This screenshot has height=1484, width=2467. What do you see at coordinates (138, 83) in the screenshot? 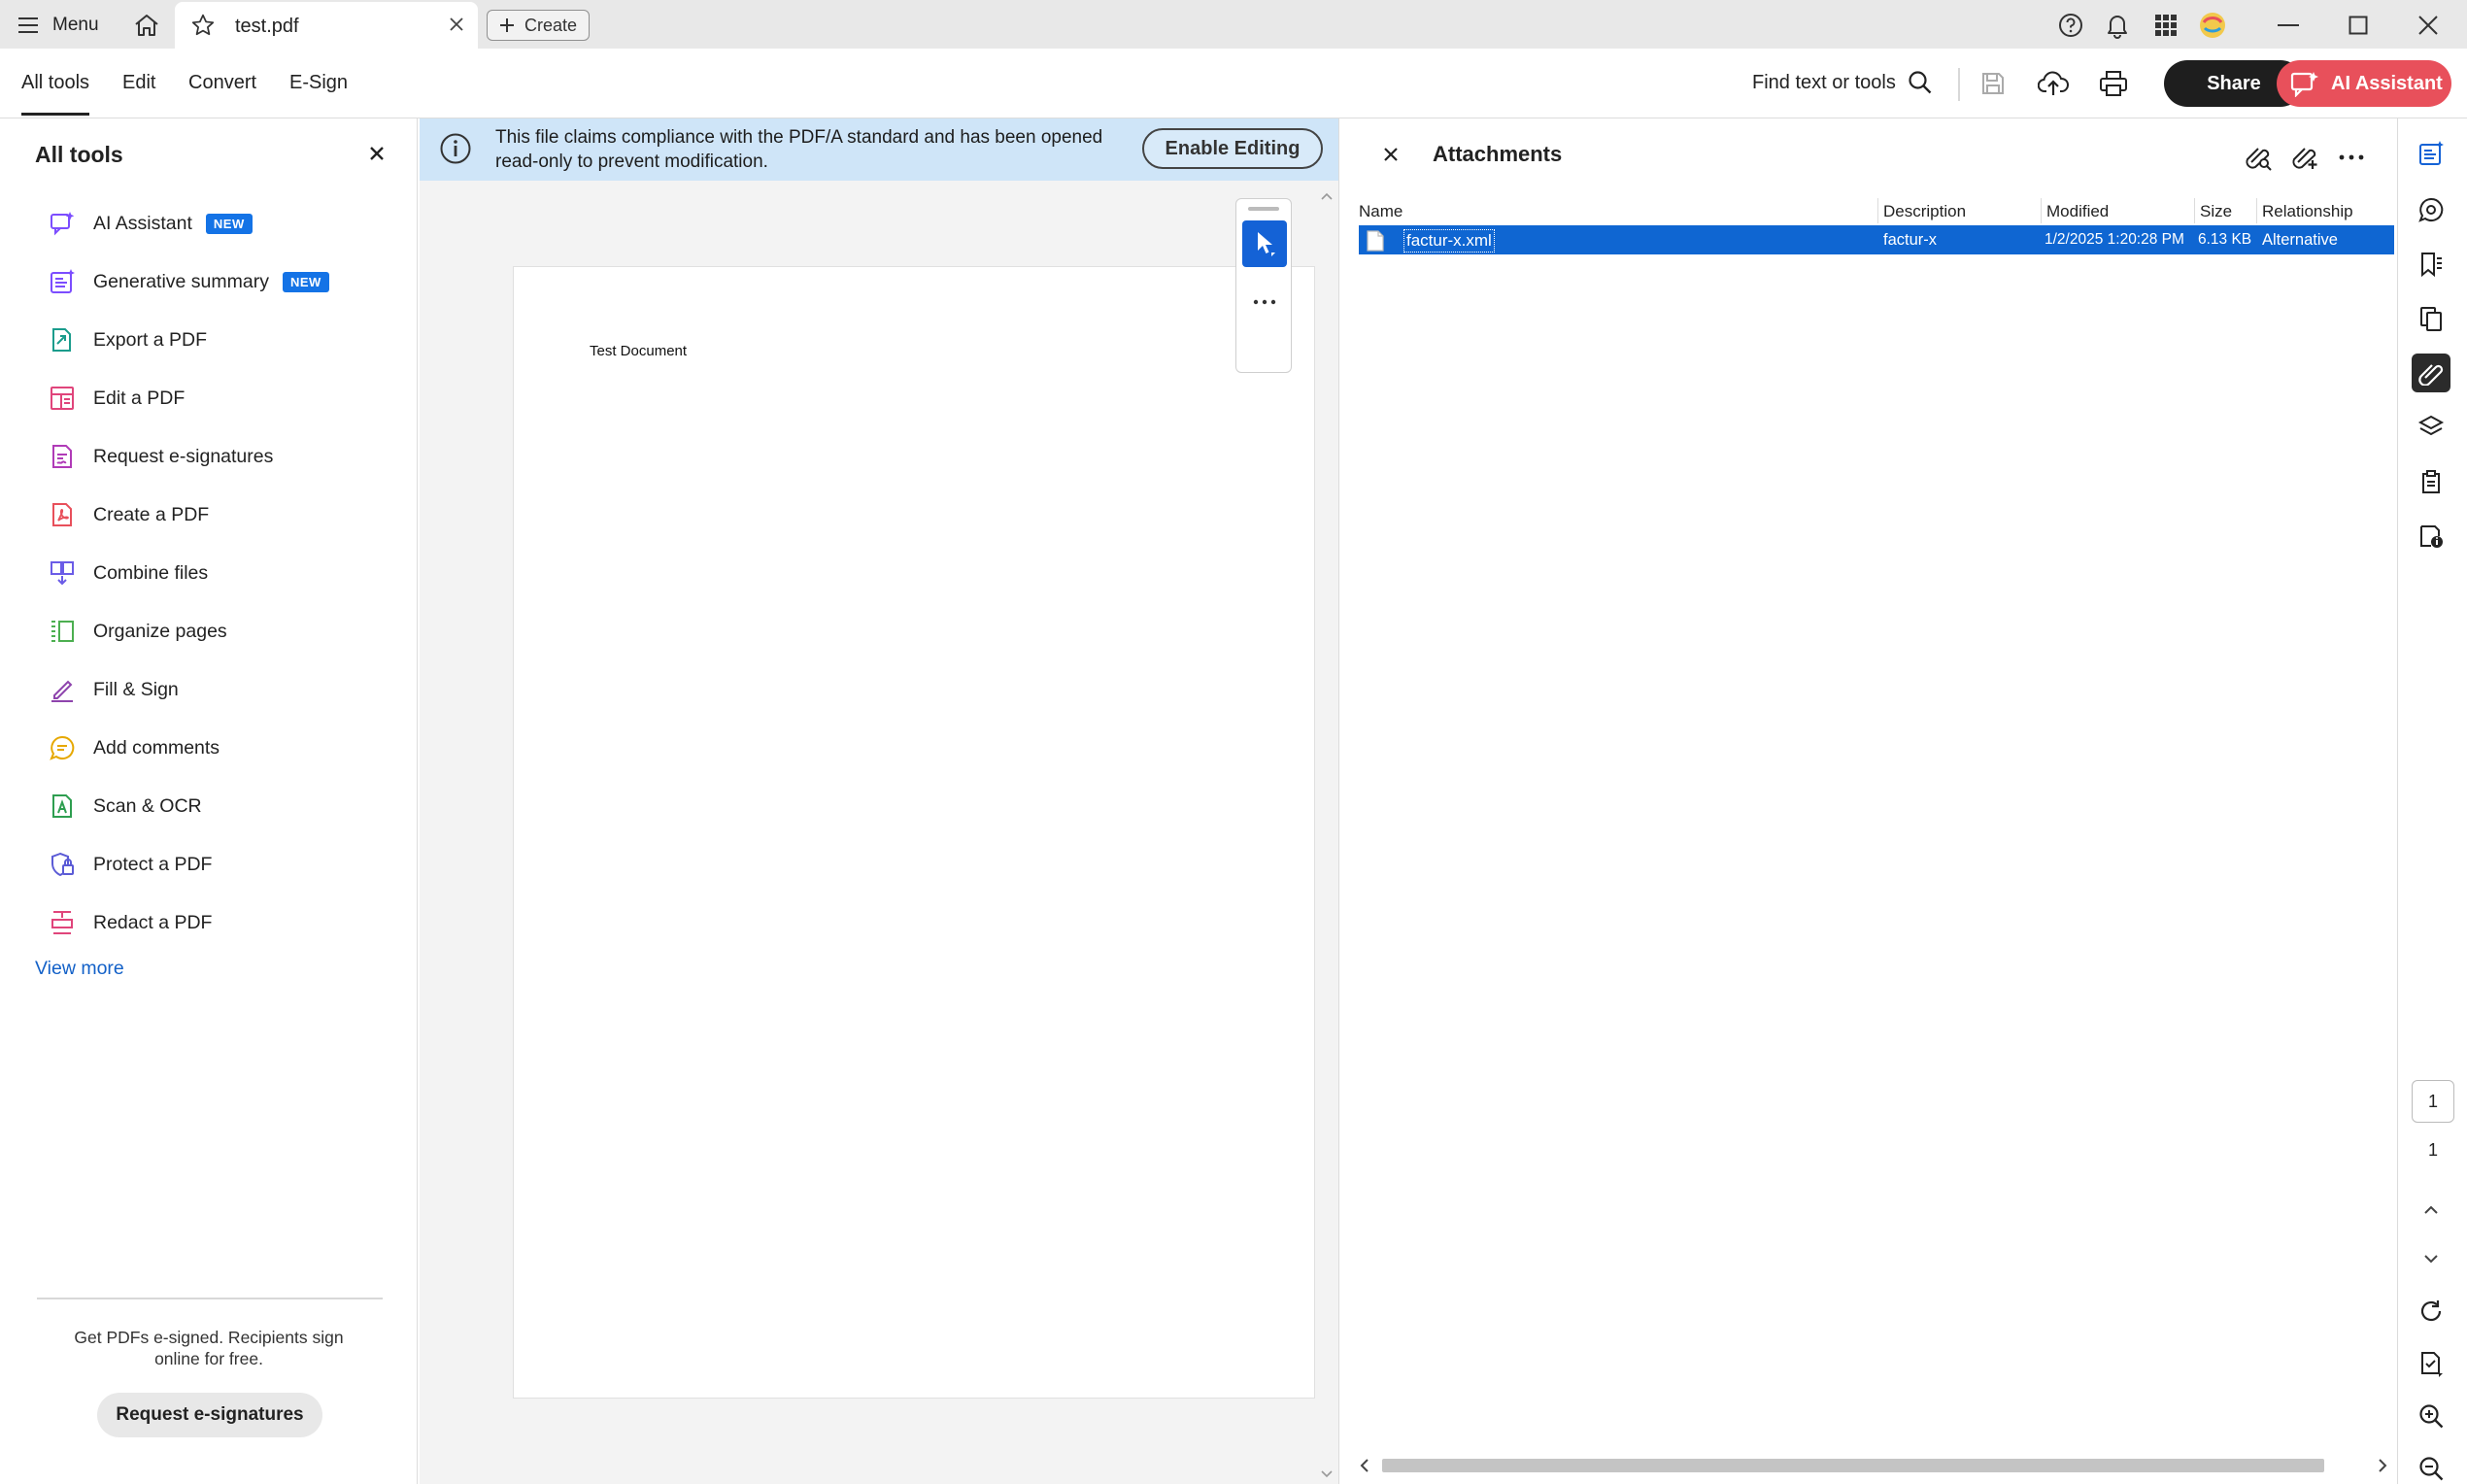
I see `tab-edit: Edit` at bounding box center [138, 83].